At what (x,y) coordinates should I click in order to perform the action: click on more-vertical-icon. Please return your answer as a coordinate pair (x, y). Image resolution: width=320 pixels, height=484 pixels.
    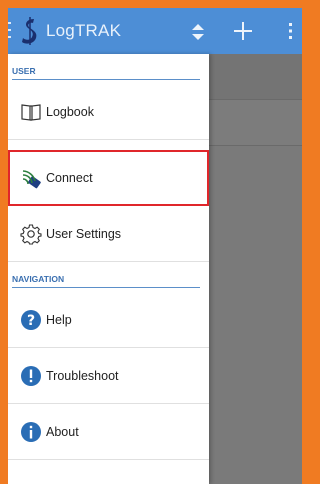
    Looking at the image, I should click on (291, 31).